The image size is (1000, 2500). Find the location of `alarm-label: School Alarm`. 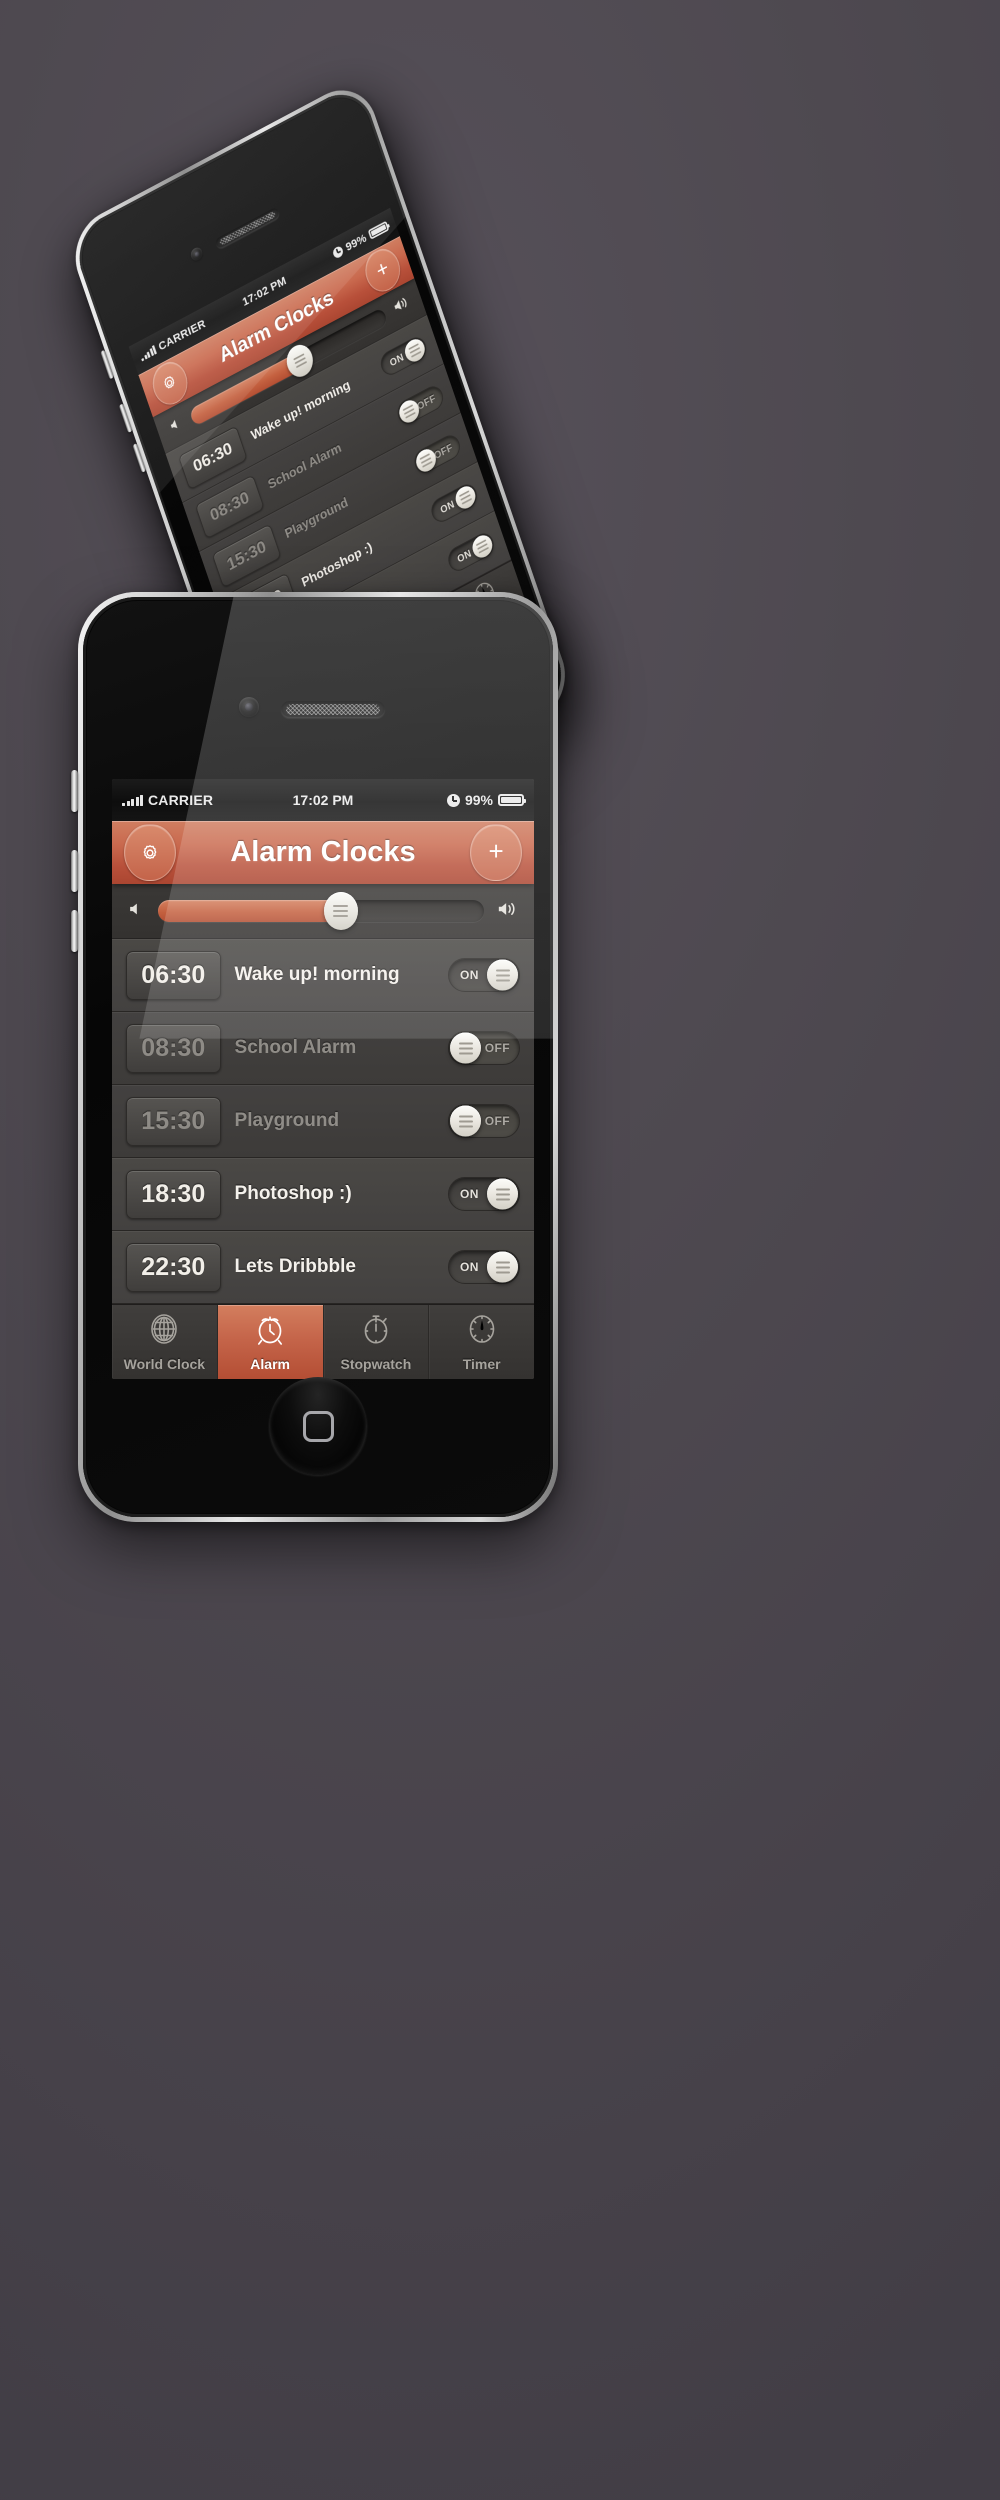

alarm-label: School Alarm is located at coordinates (295, 1048).